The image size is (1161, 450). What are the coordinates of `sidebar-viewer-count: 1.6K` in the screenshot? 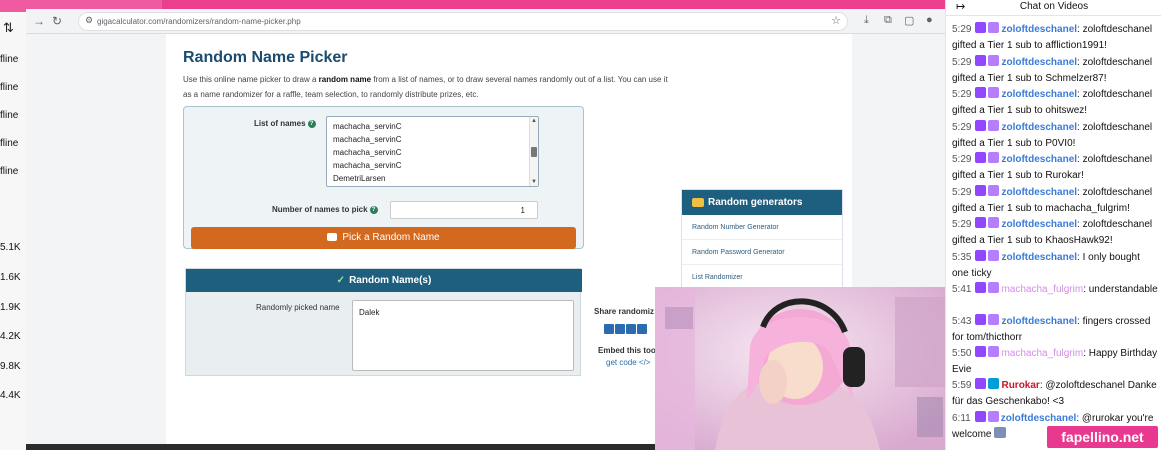 It's located at (10, 277).